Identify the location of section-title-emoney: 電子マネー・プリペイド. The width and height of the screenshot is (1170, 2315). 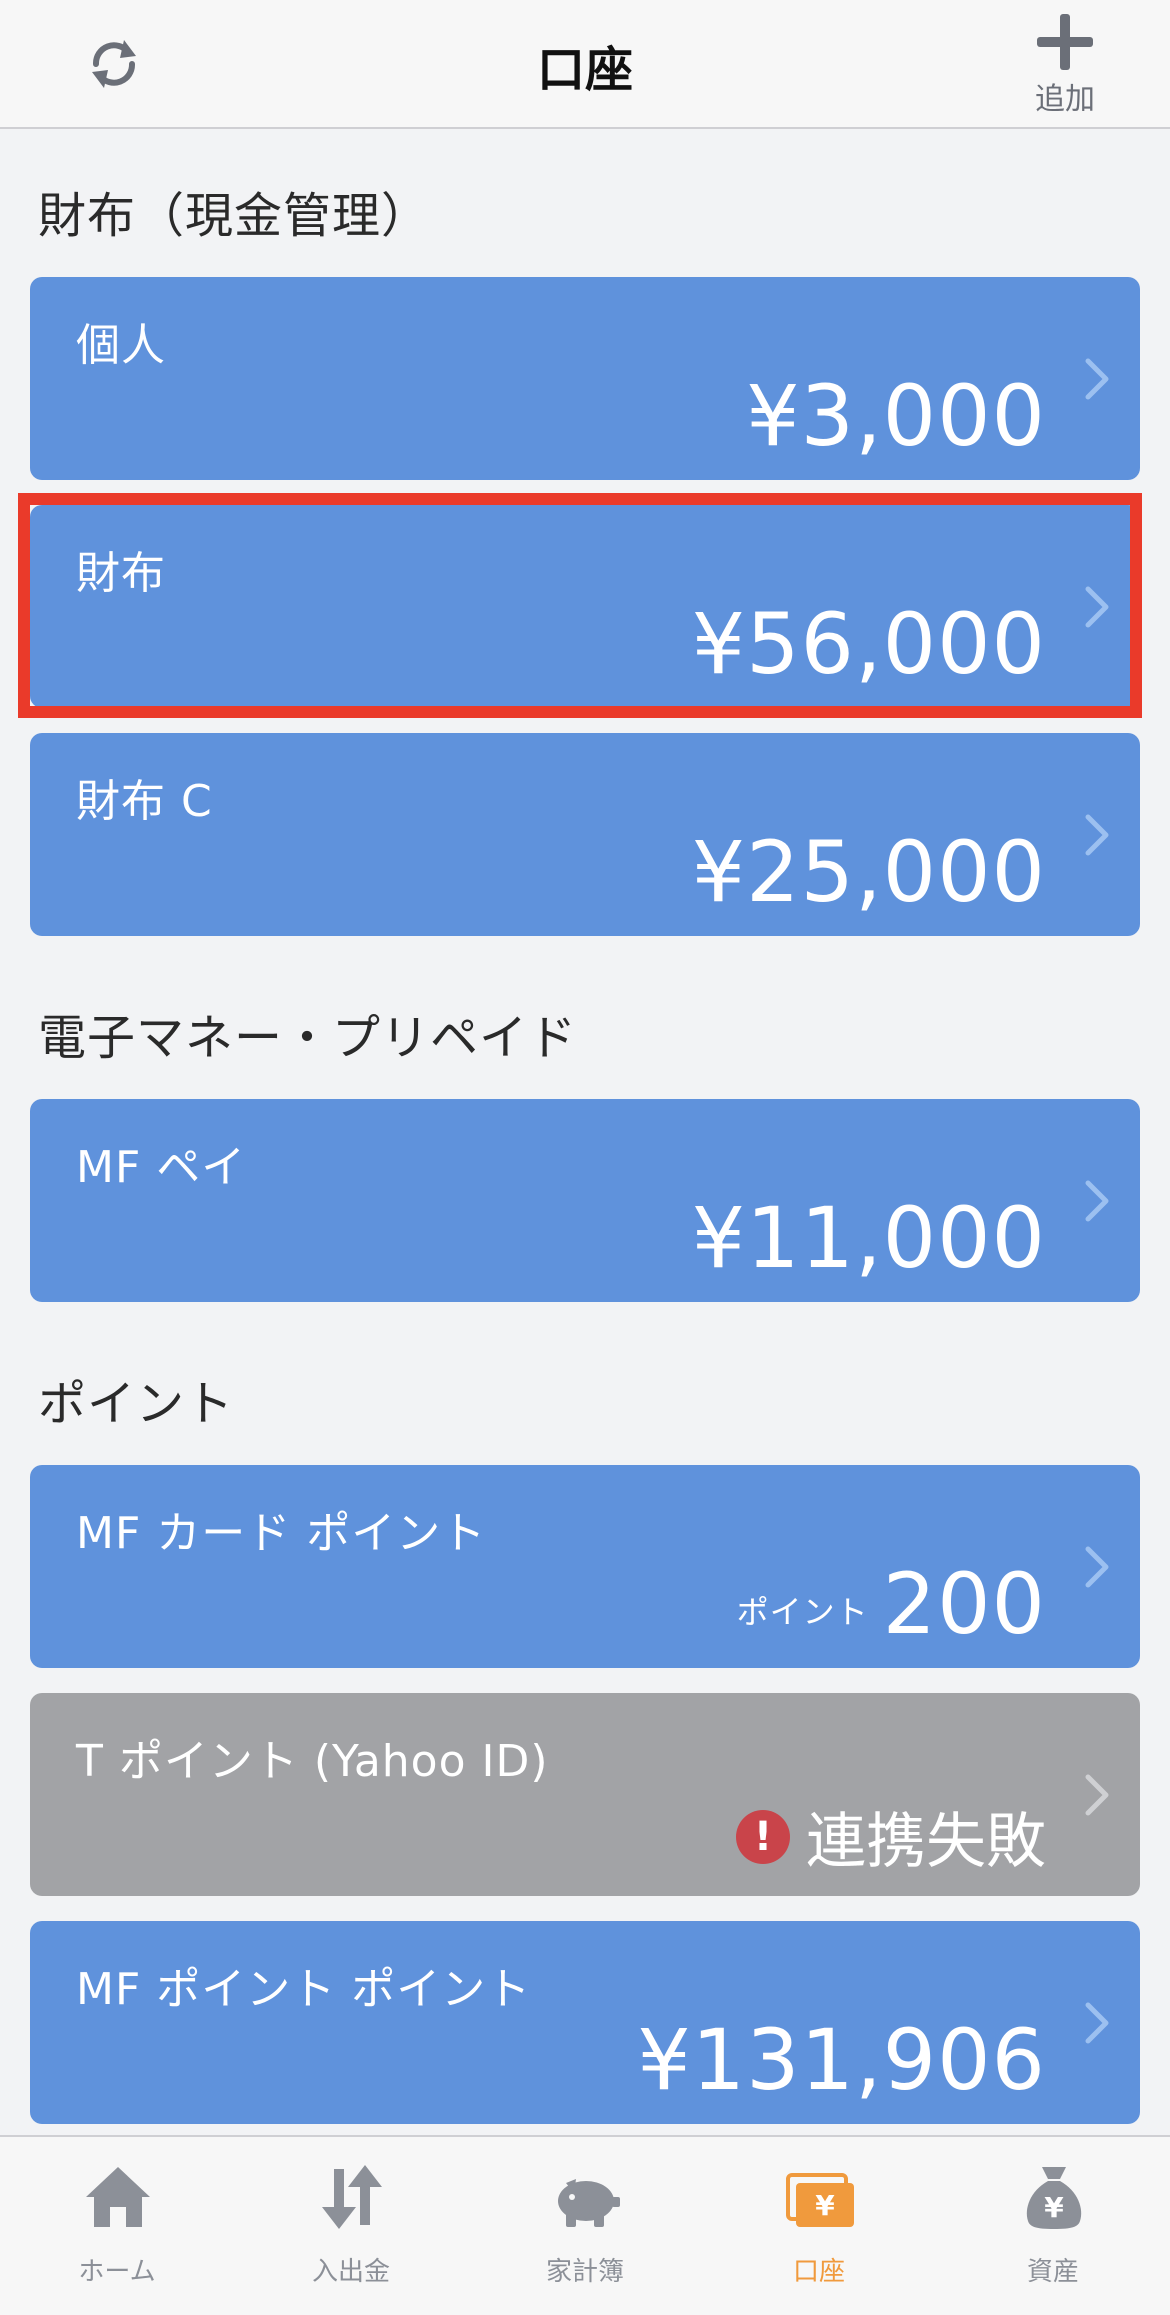
(308, 1038).